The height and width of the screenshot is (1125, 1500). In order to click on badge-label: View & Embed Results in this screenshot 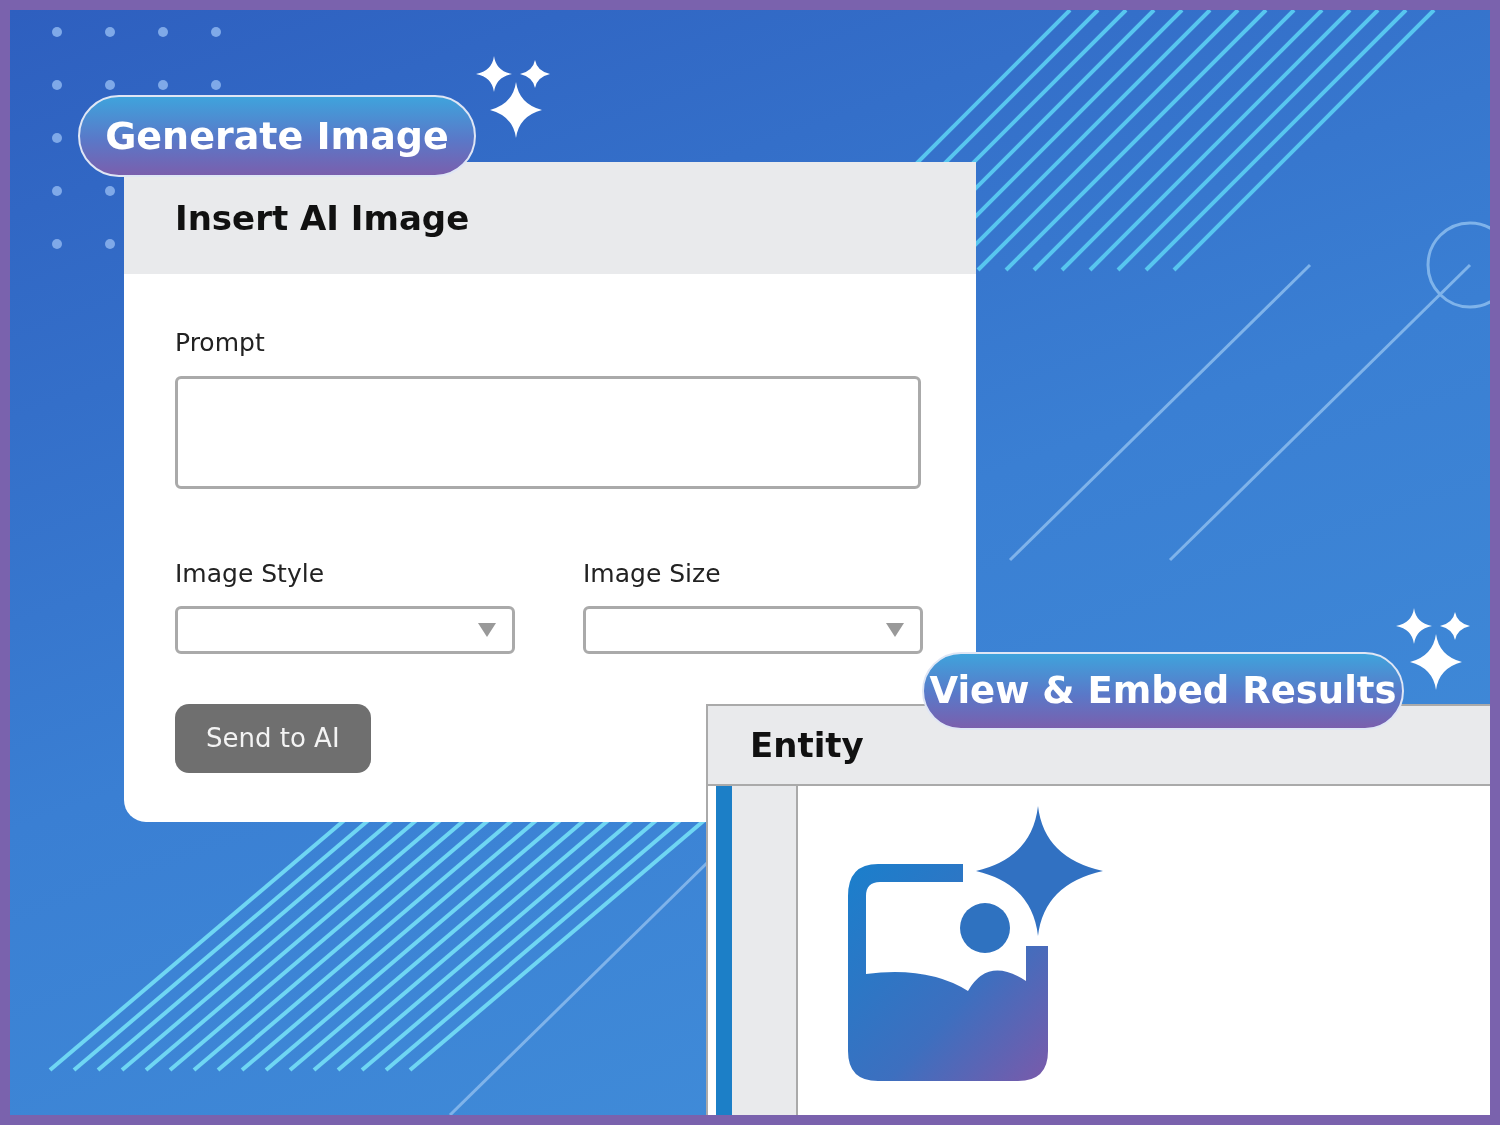, I will do `click(1163, 691)`.